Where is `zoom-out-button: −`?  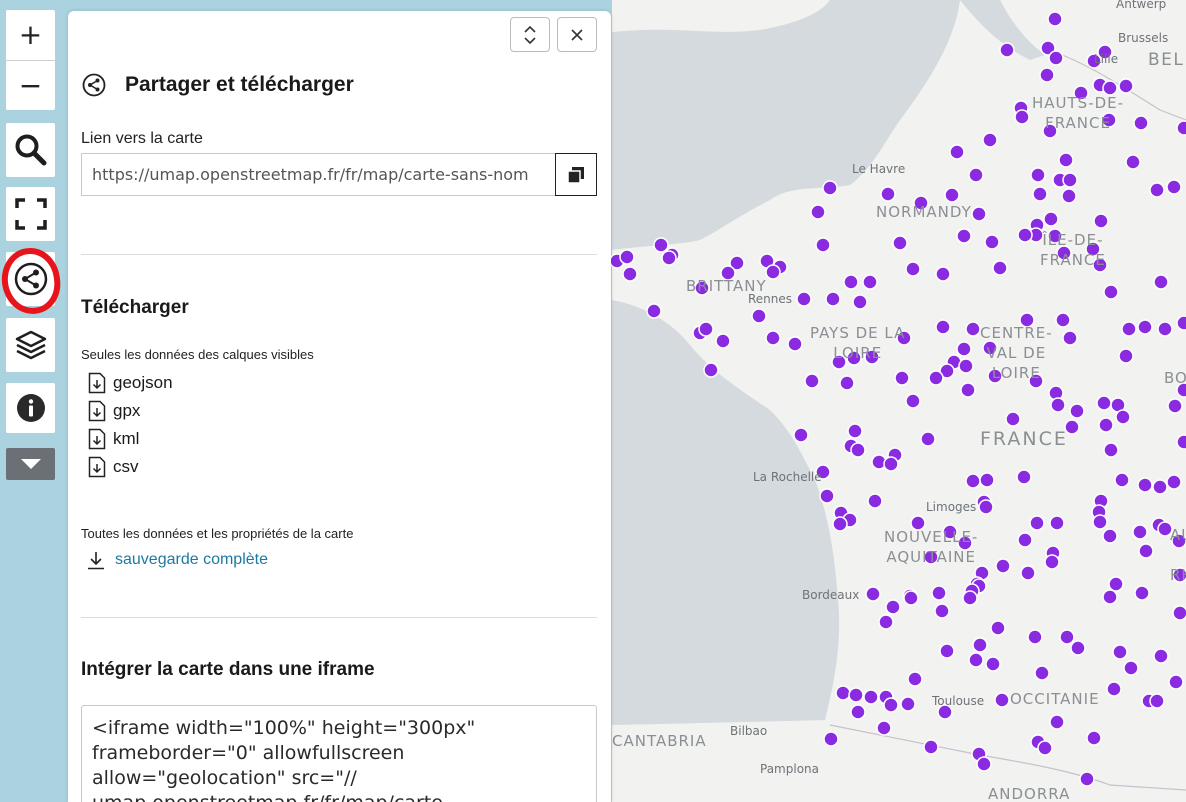 zoom-out-button: − is located at coordinates (30, 85).